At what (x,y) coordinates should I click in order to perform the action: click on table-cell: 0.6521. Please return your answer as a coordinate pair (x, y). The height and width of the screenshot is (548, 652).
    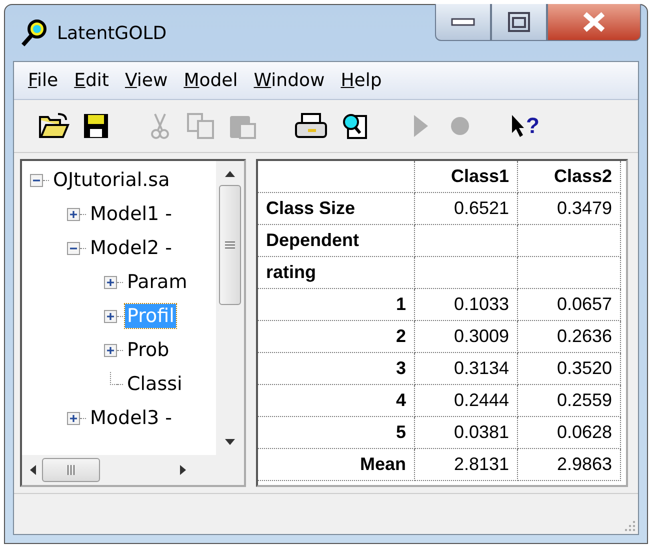
    Looking at the image, I should click on (466, 208).